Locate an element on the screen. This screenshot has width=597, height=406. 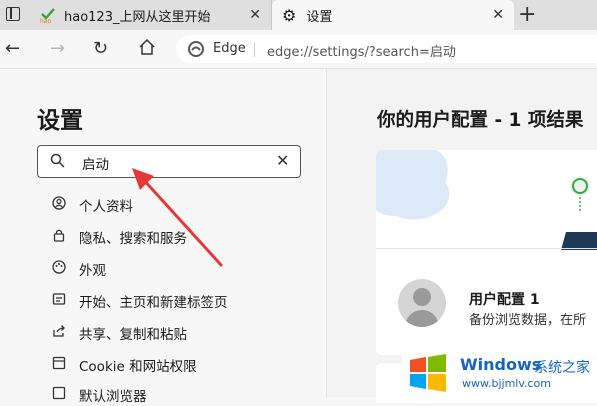
windows-logo-icon is located at coordinates (428, 373).